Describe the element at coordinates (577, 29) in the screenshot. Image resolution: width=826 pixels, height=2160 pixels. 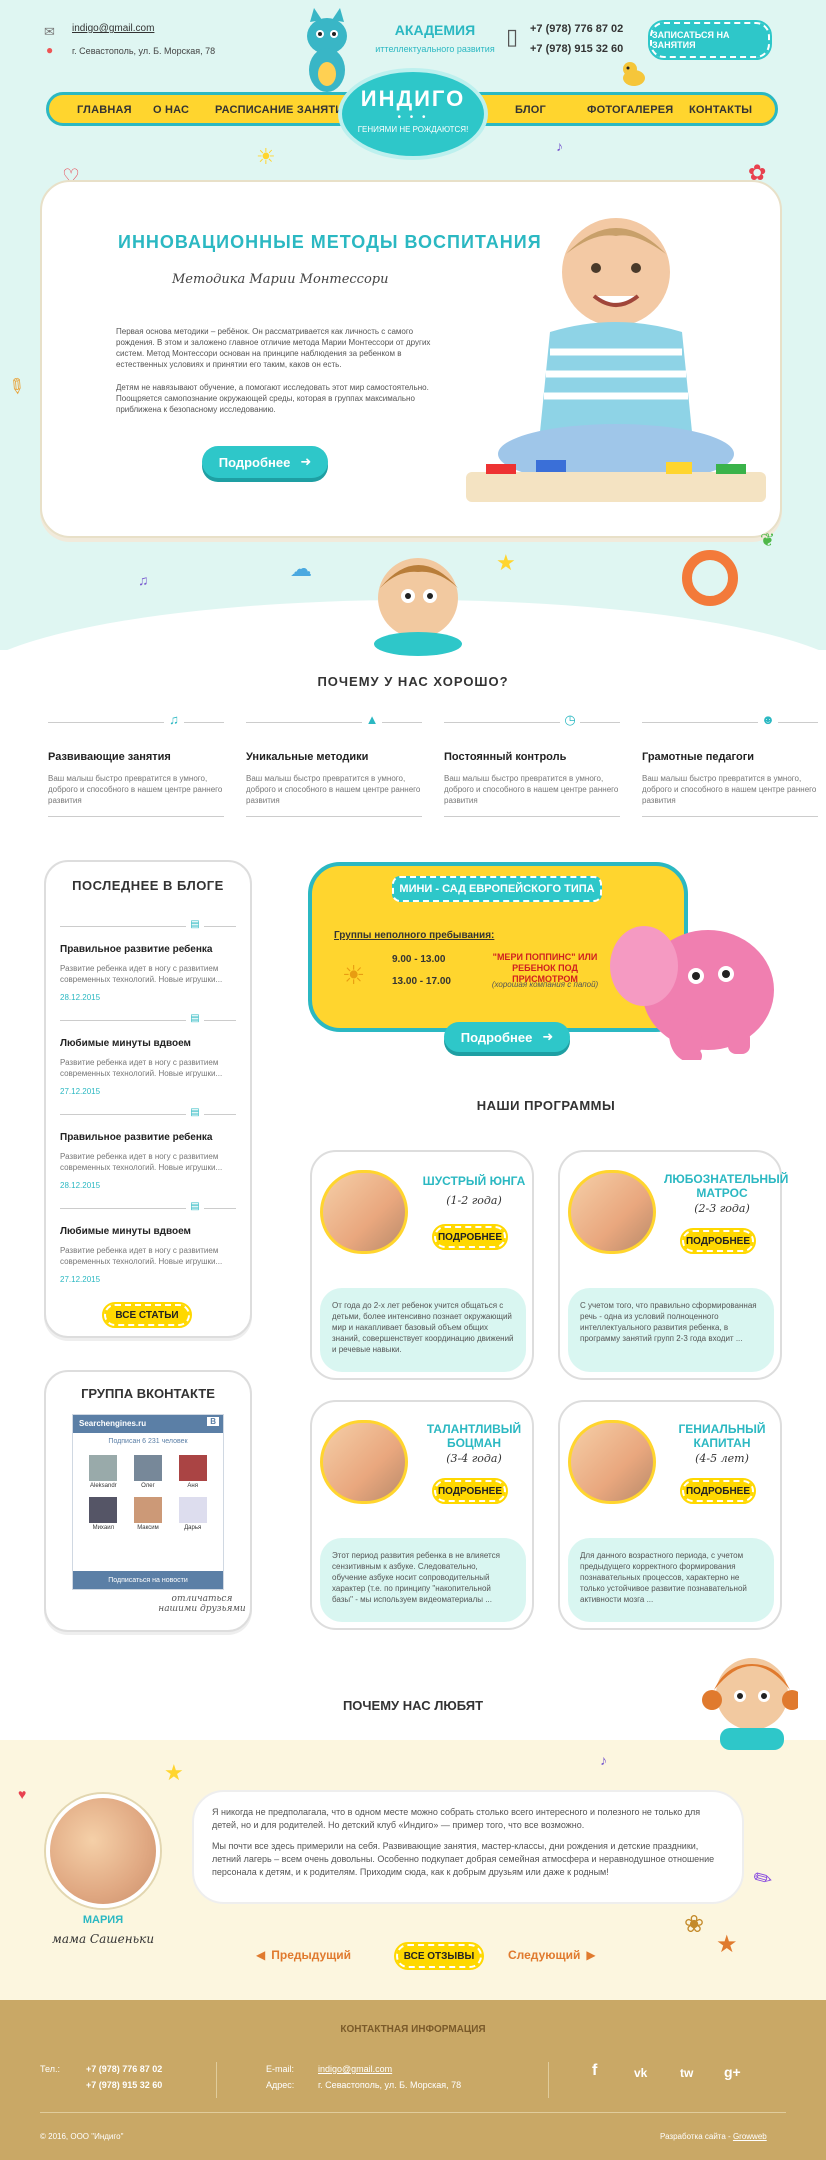
I see `header-phone-1: +7 (978) 776 87 02` at that location.